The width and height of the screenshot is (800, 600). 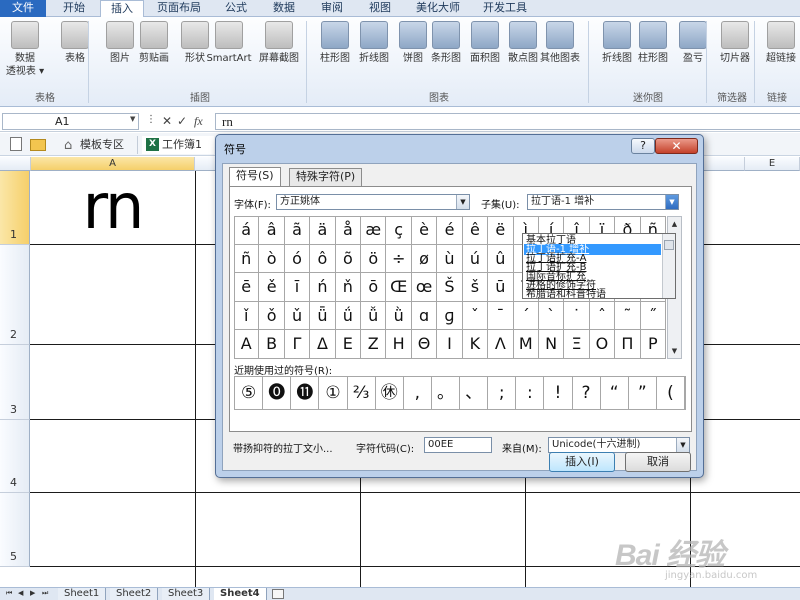 I want to click on prev-sheet-icon: ◀, so click(x=20, y=593).